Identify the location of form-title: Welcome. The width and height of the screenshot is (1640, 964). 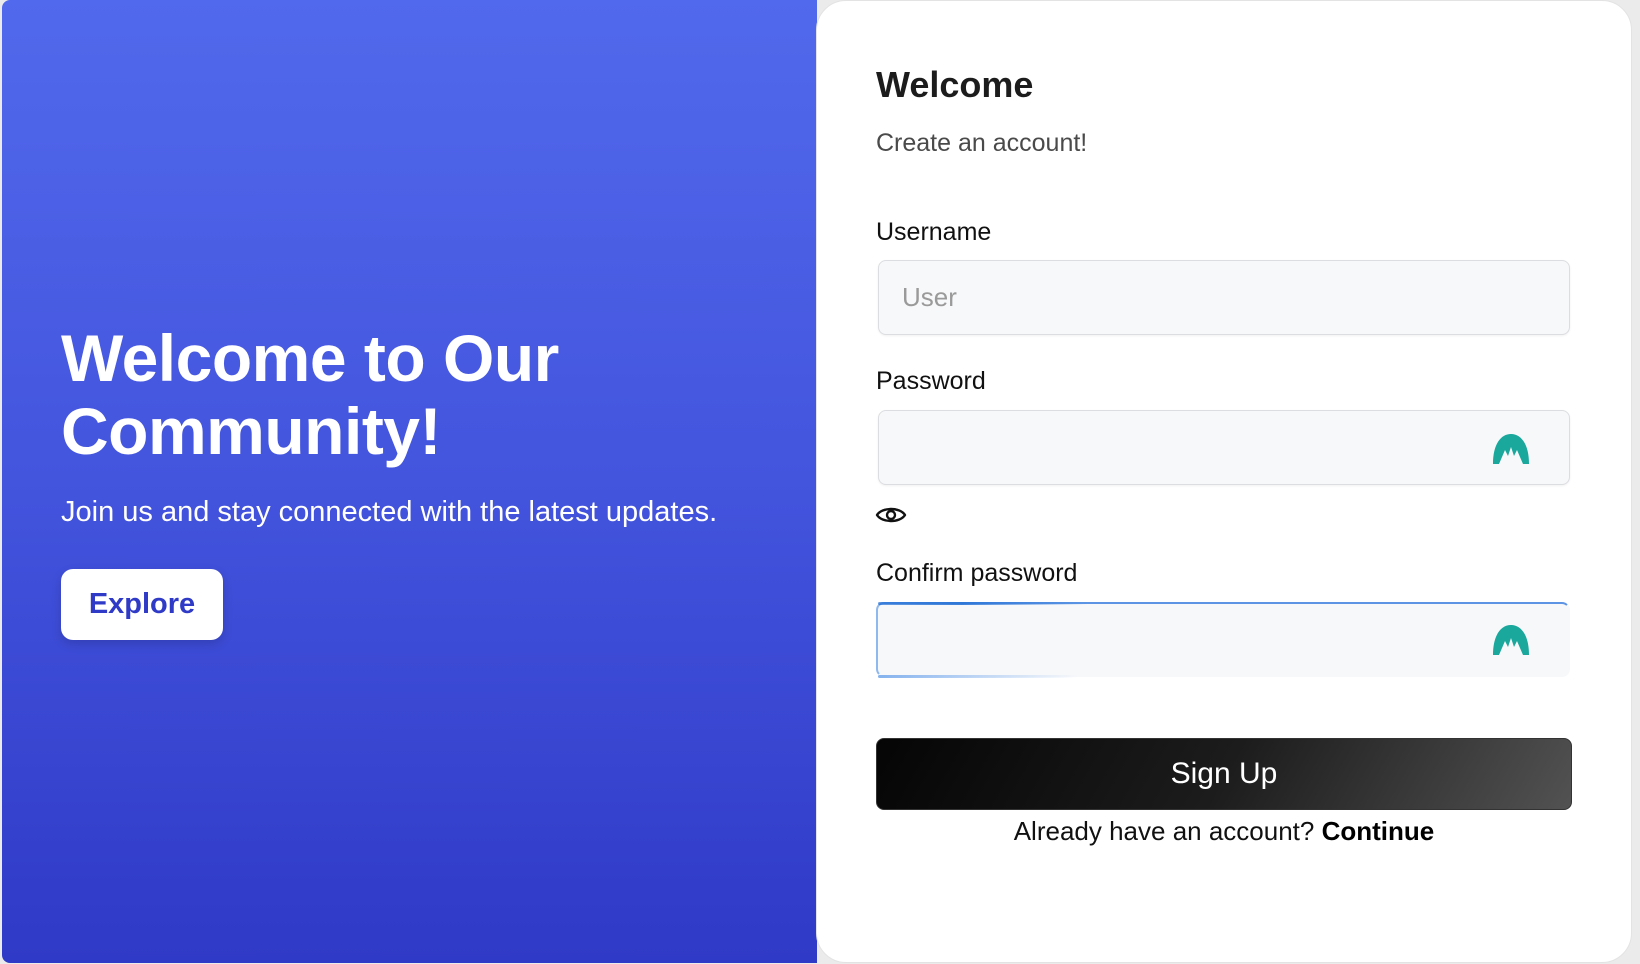
(955, 84).